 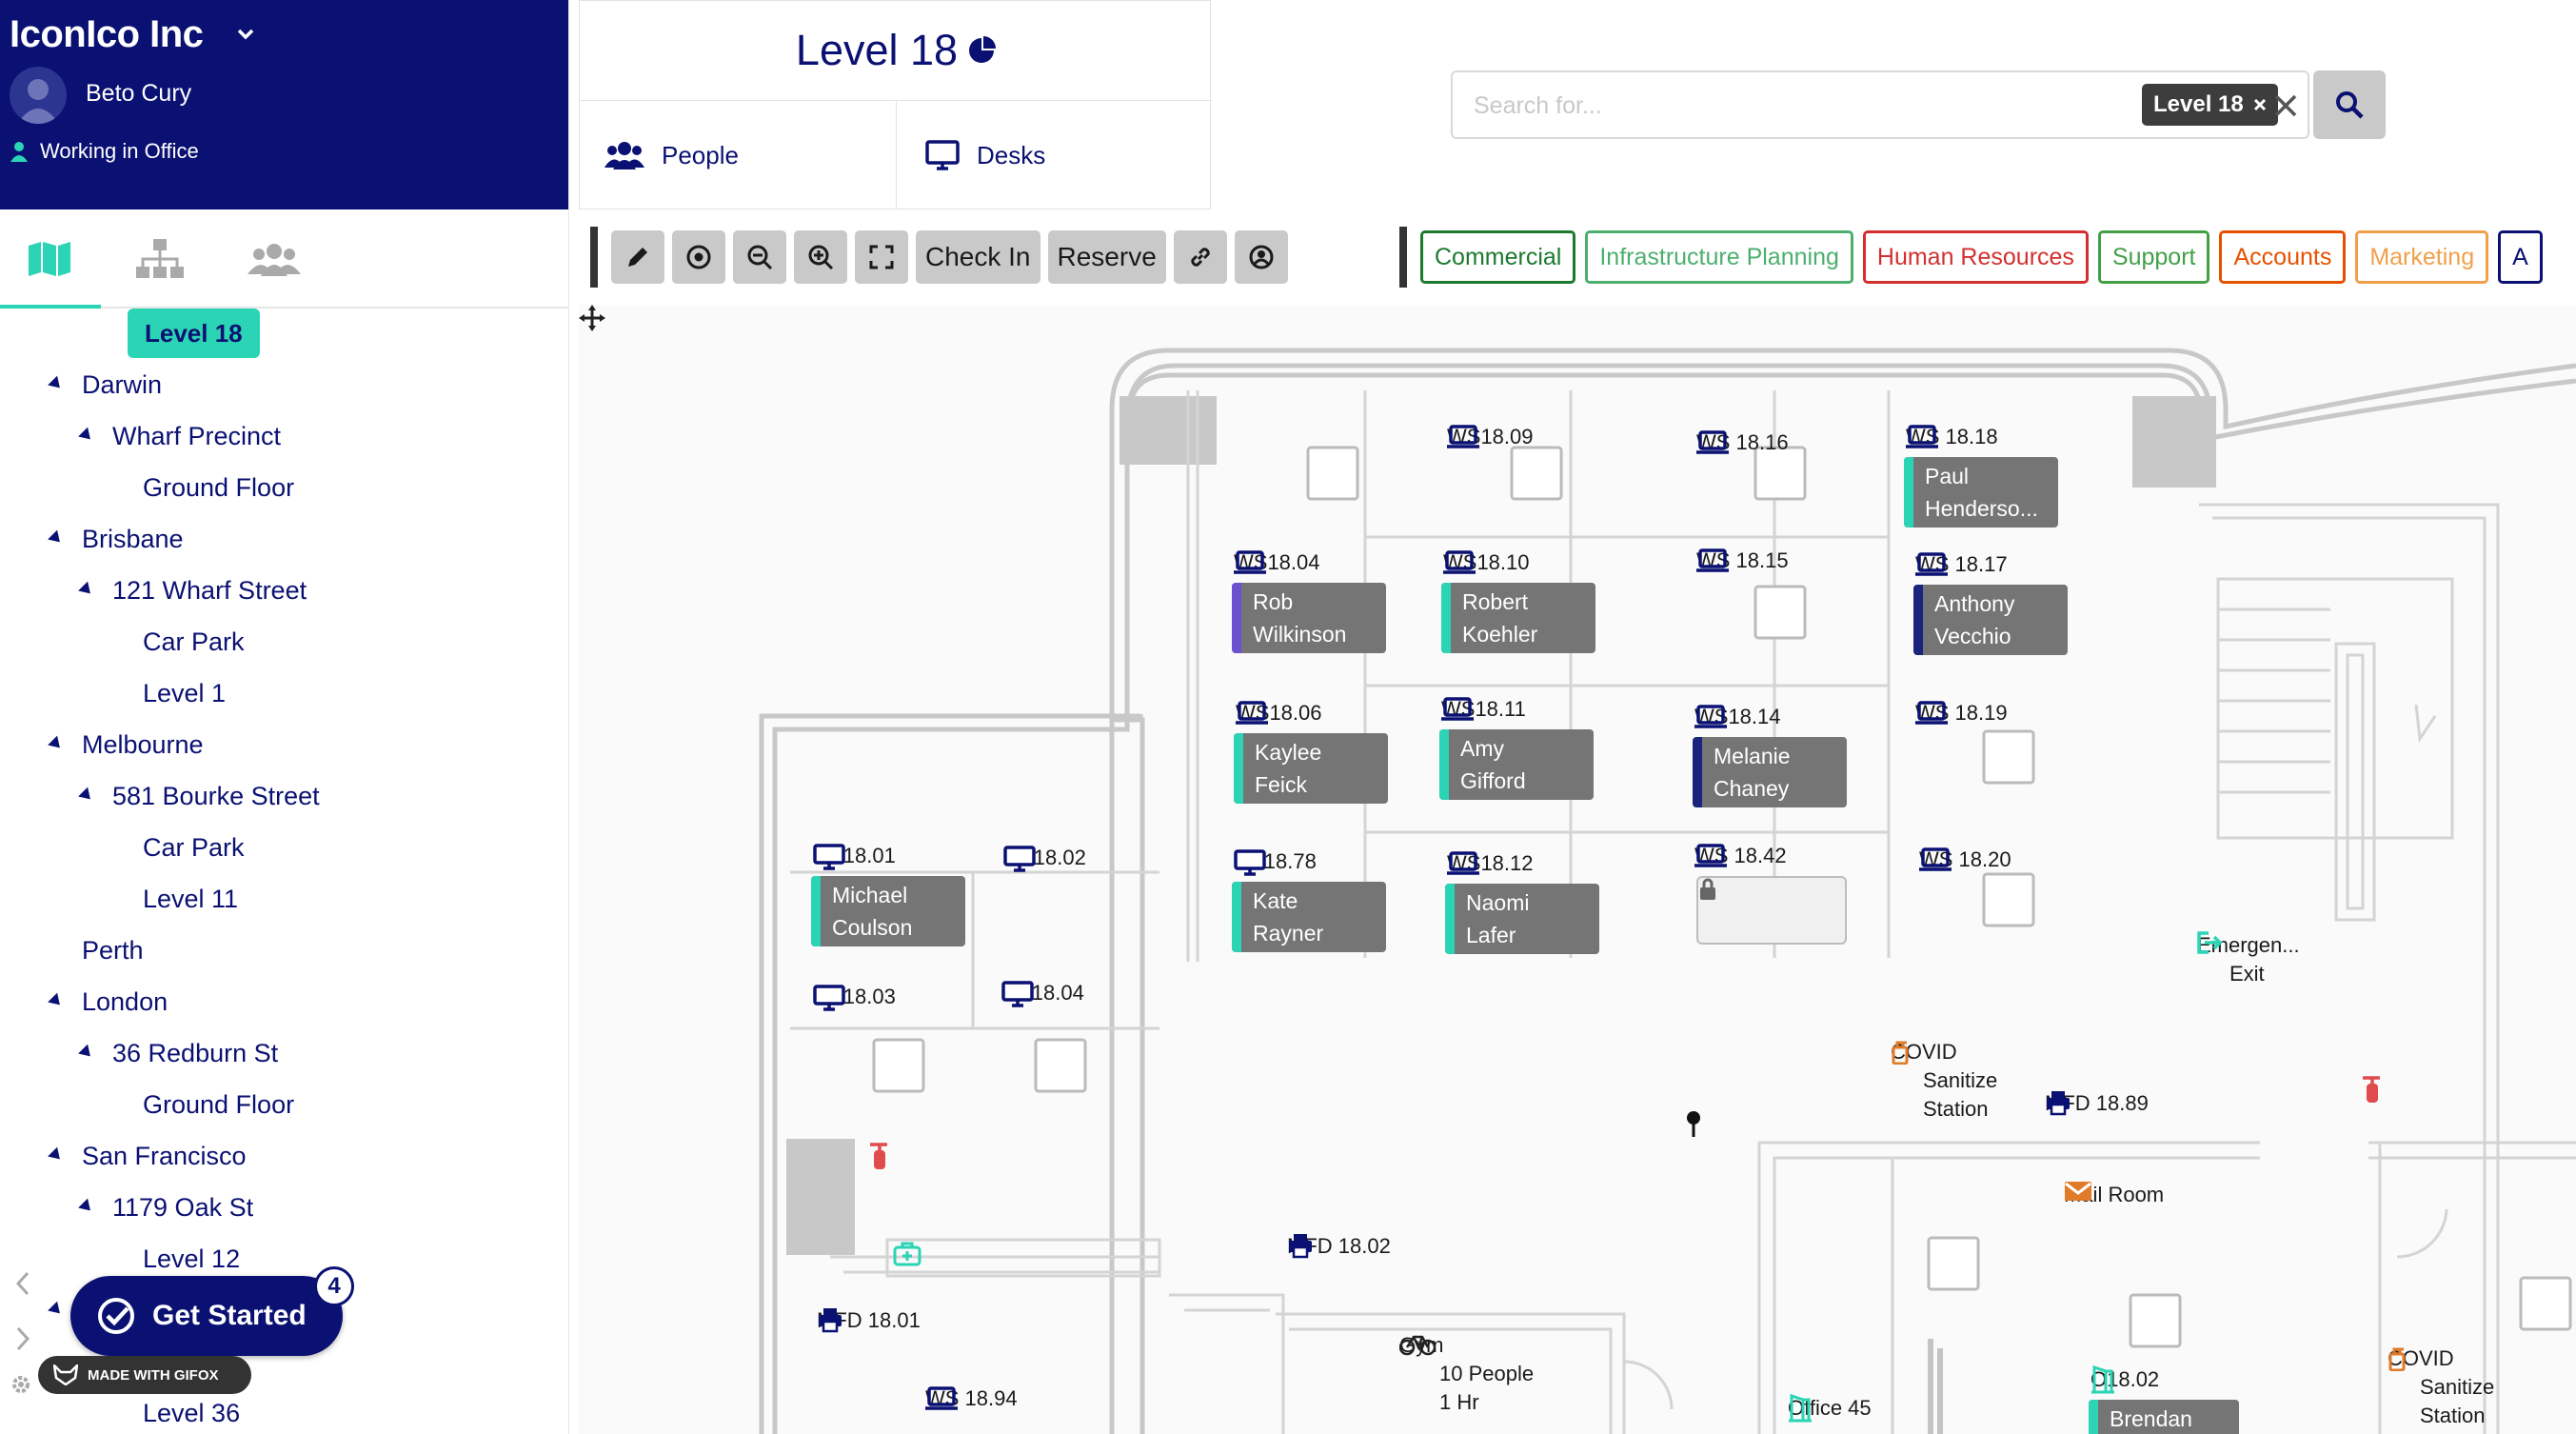 What do you see at coordinates (49, 259) in the screenshot?
I see `map-view-tab` at bounding box center [49, 259].